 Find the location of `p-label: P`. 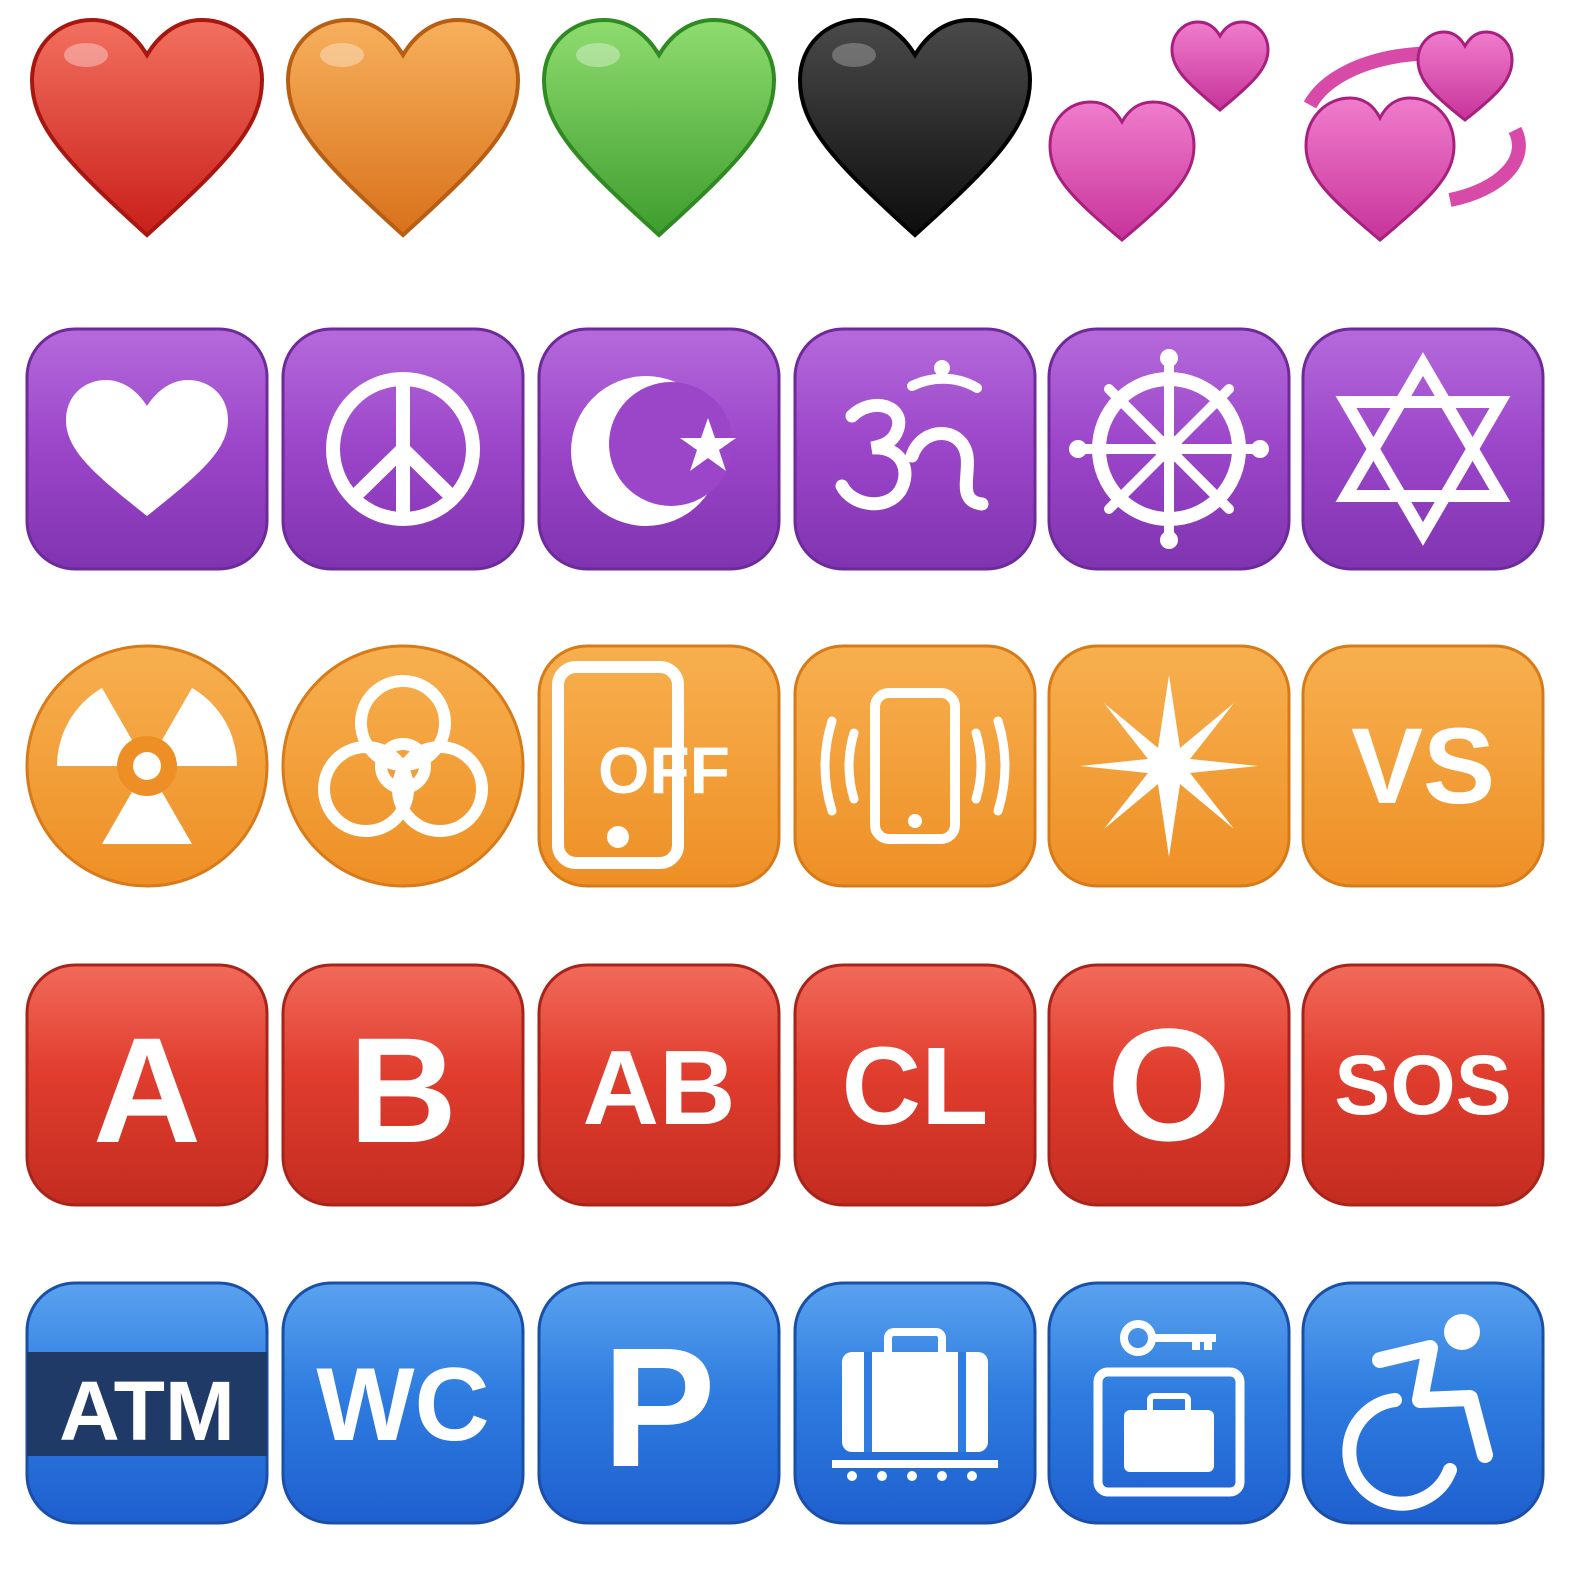

p-label: P is located at coordinates (658, 1408).